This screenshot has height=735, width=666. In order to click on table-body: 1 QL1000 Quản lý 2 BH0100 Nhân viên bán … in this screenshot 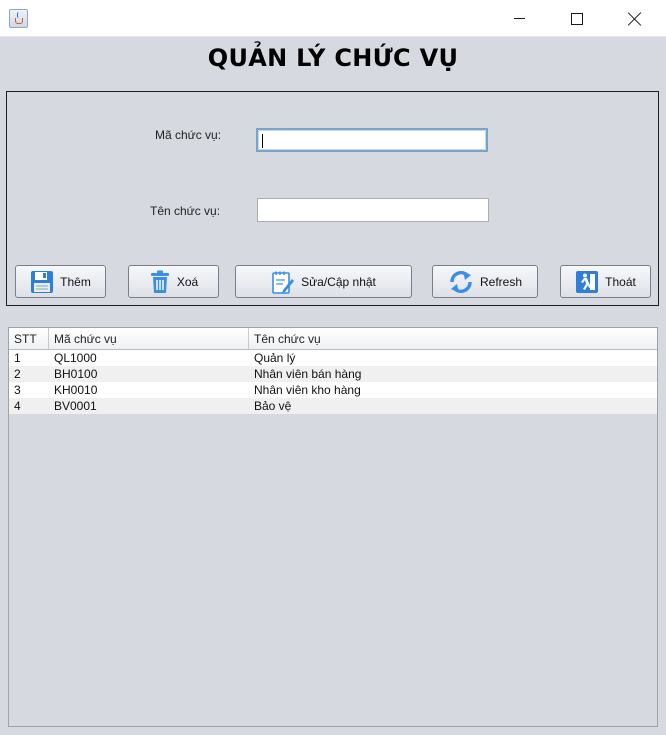, I will do `click(333, 382)`.